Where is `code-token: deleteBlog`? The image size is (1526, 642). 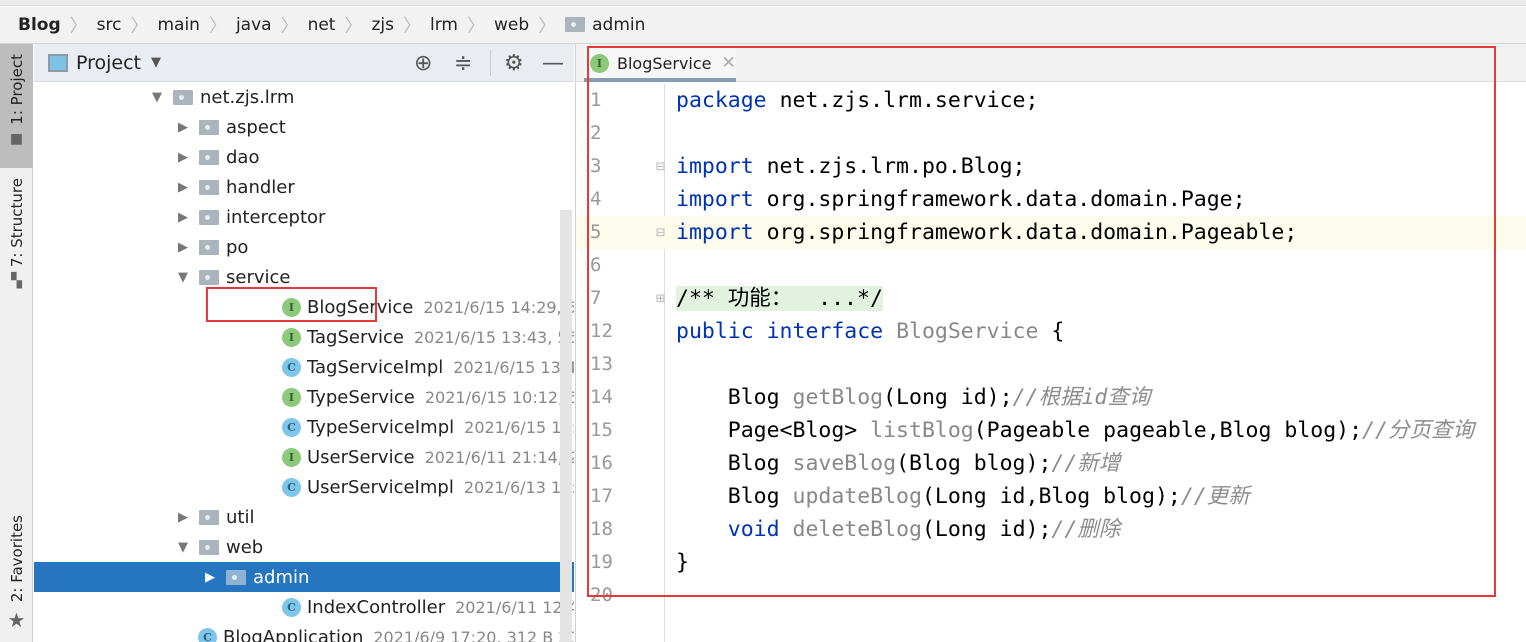 code-token: deleteBlog is located at coordinates (857, 529).